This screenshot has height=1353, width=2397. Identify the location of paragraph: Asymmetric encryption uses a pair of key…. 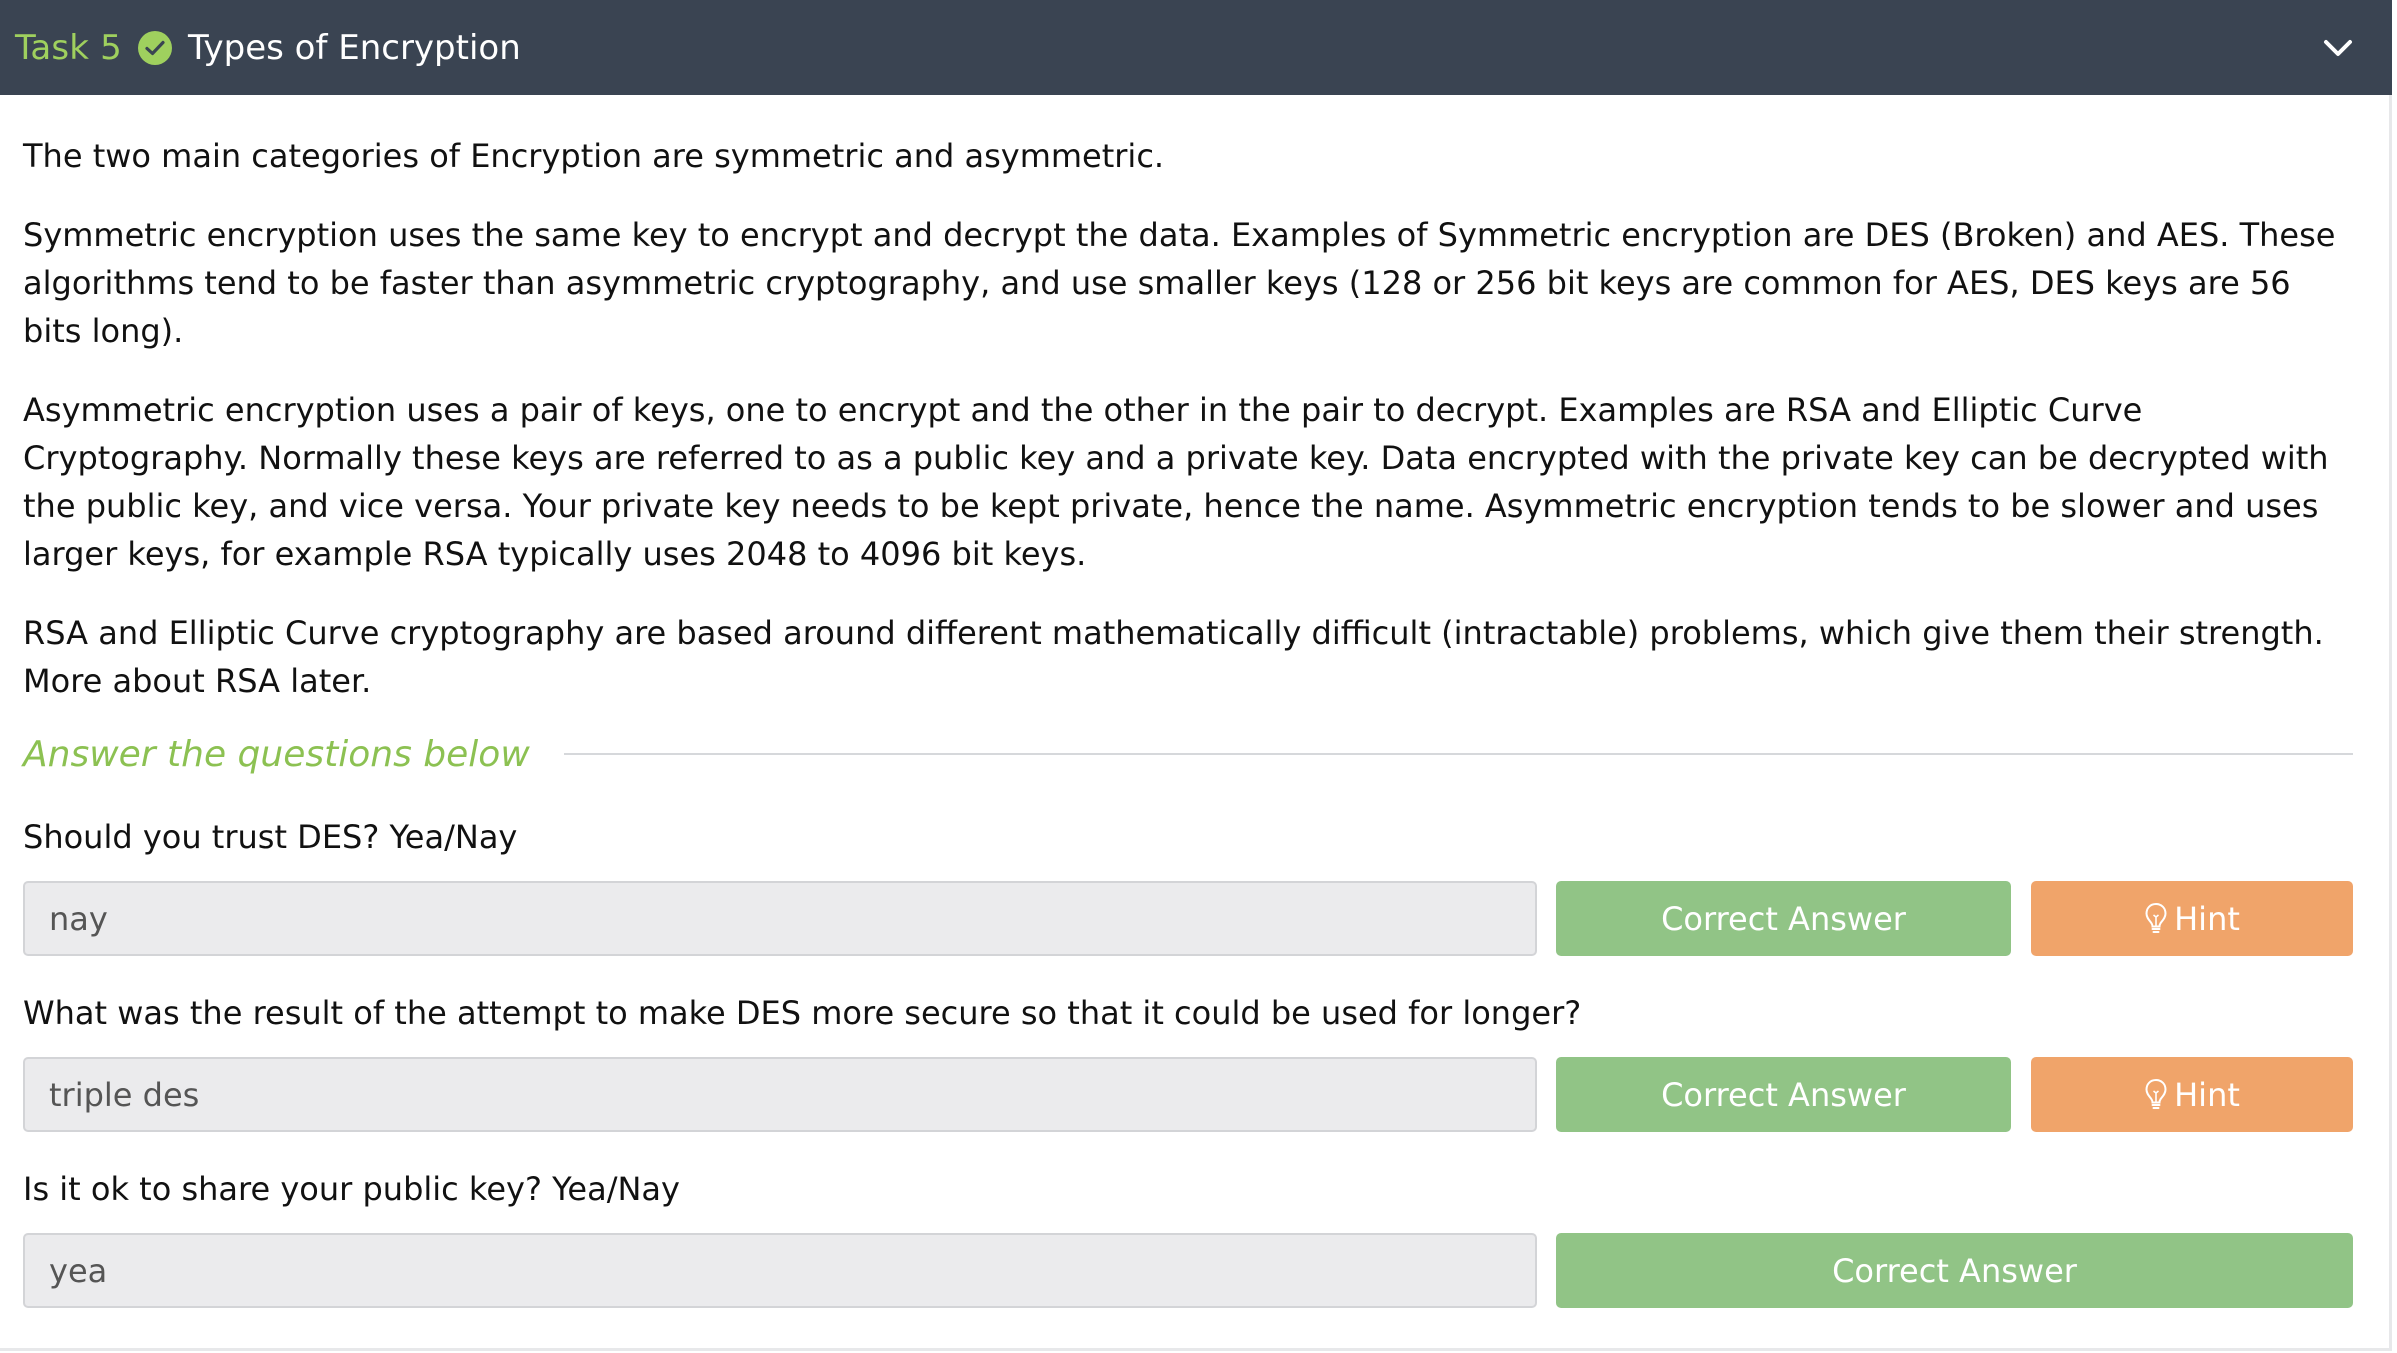
(1176, 482).